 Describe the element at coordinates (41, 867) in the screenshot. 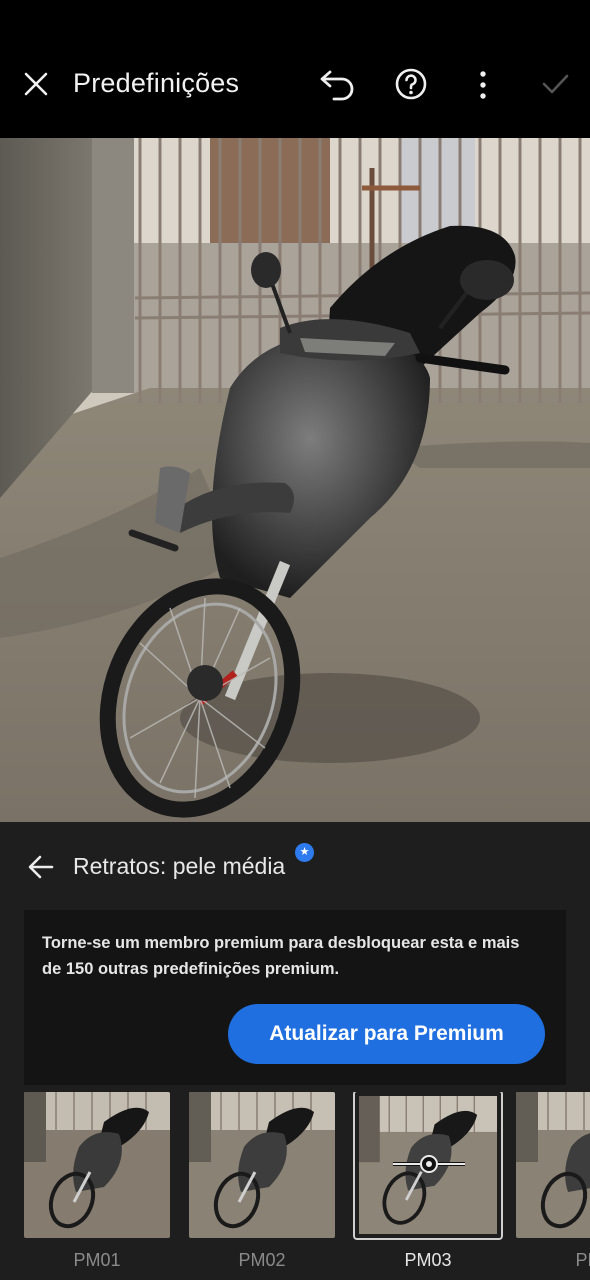

I see `back-arrow-icon` at that location.